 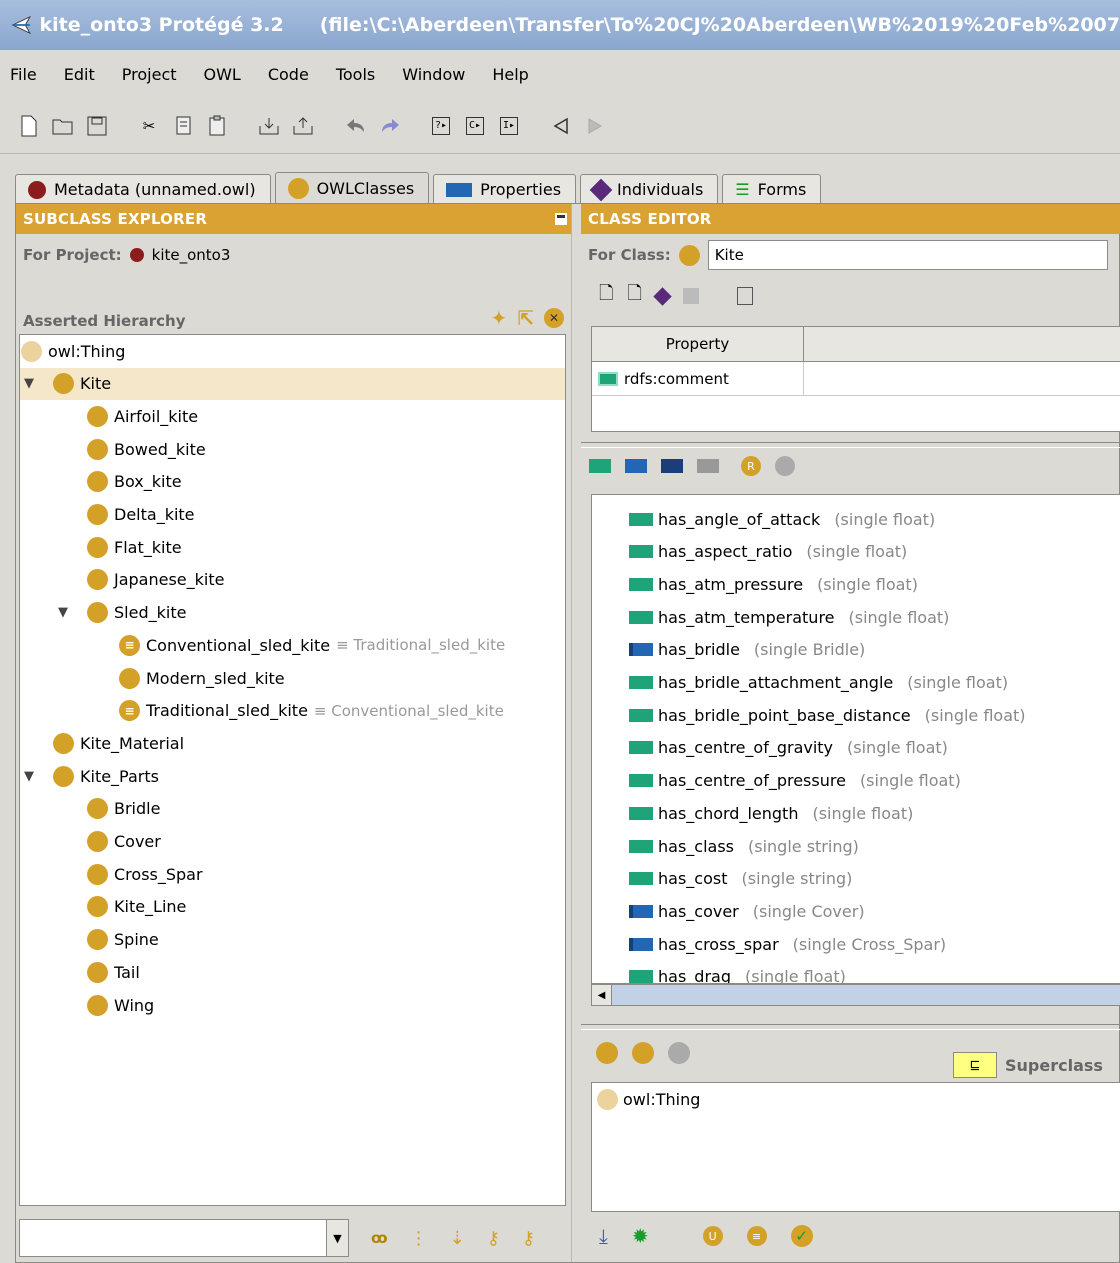 What do you see at coordinates (184, 1238) in the screenshot?
I see `class-search-input: ▼` at bounding box center [184, 1238].